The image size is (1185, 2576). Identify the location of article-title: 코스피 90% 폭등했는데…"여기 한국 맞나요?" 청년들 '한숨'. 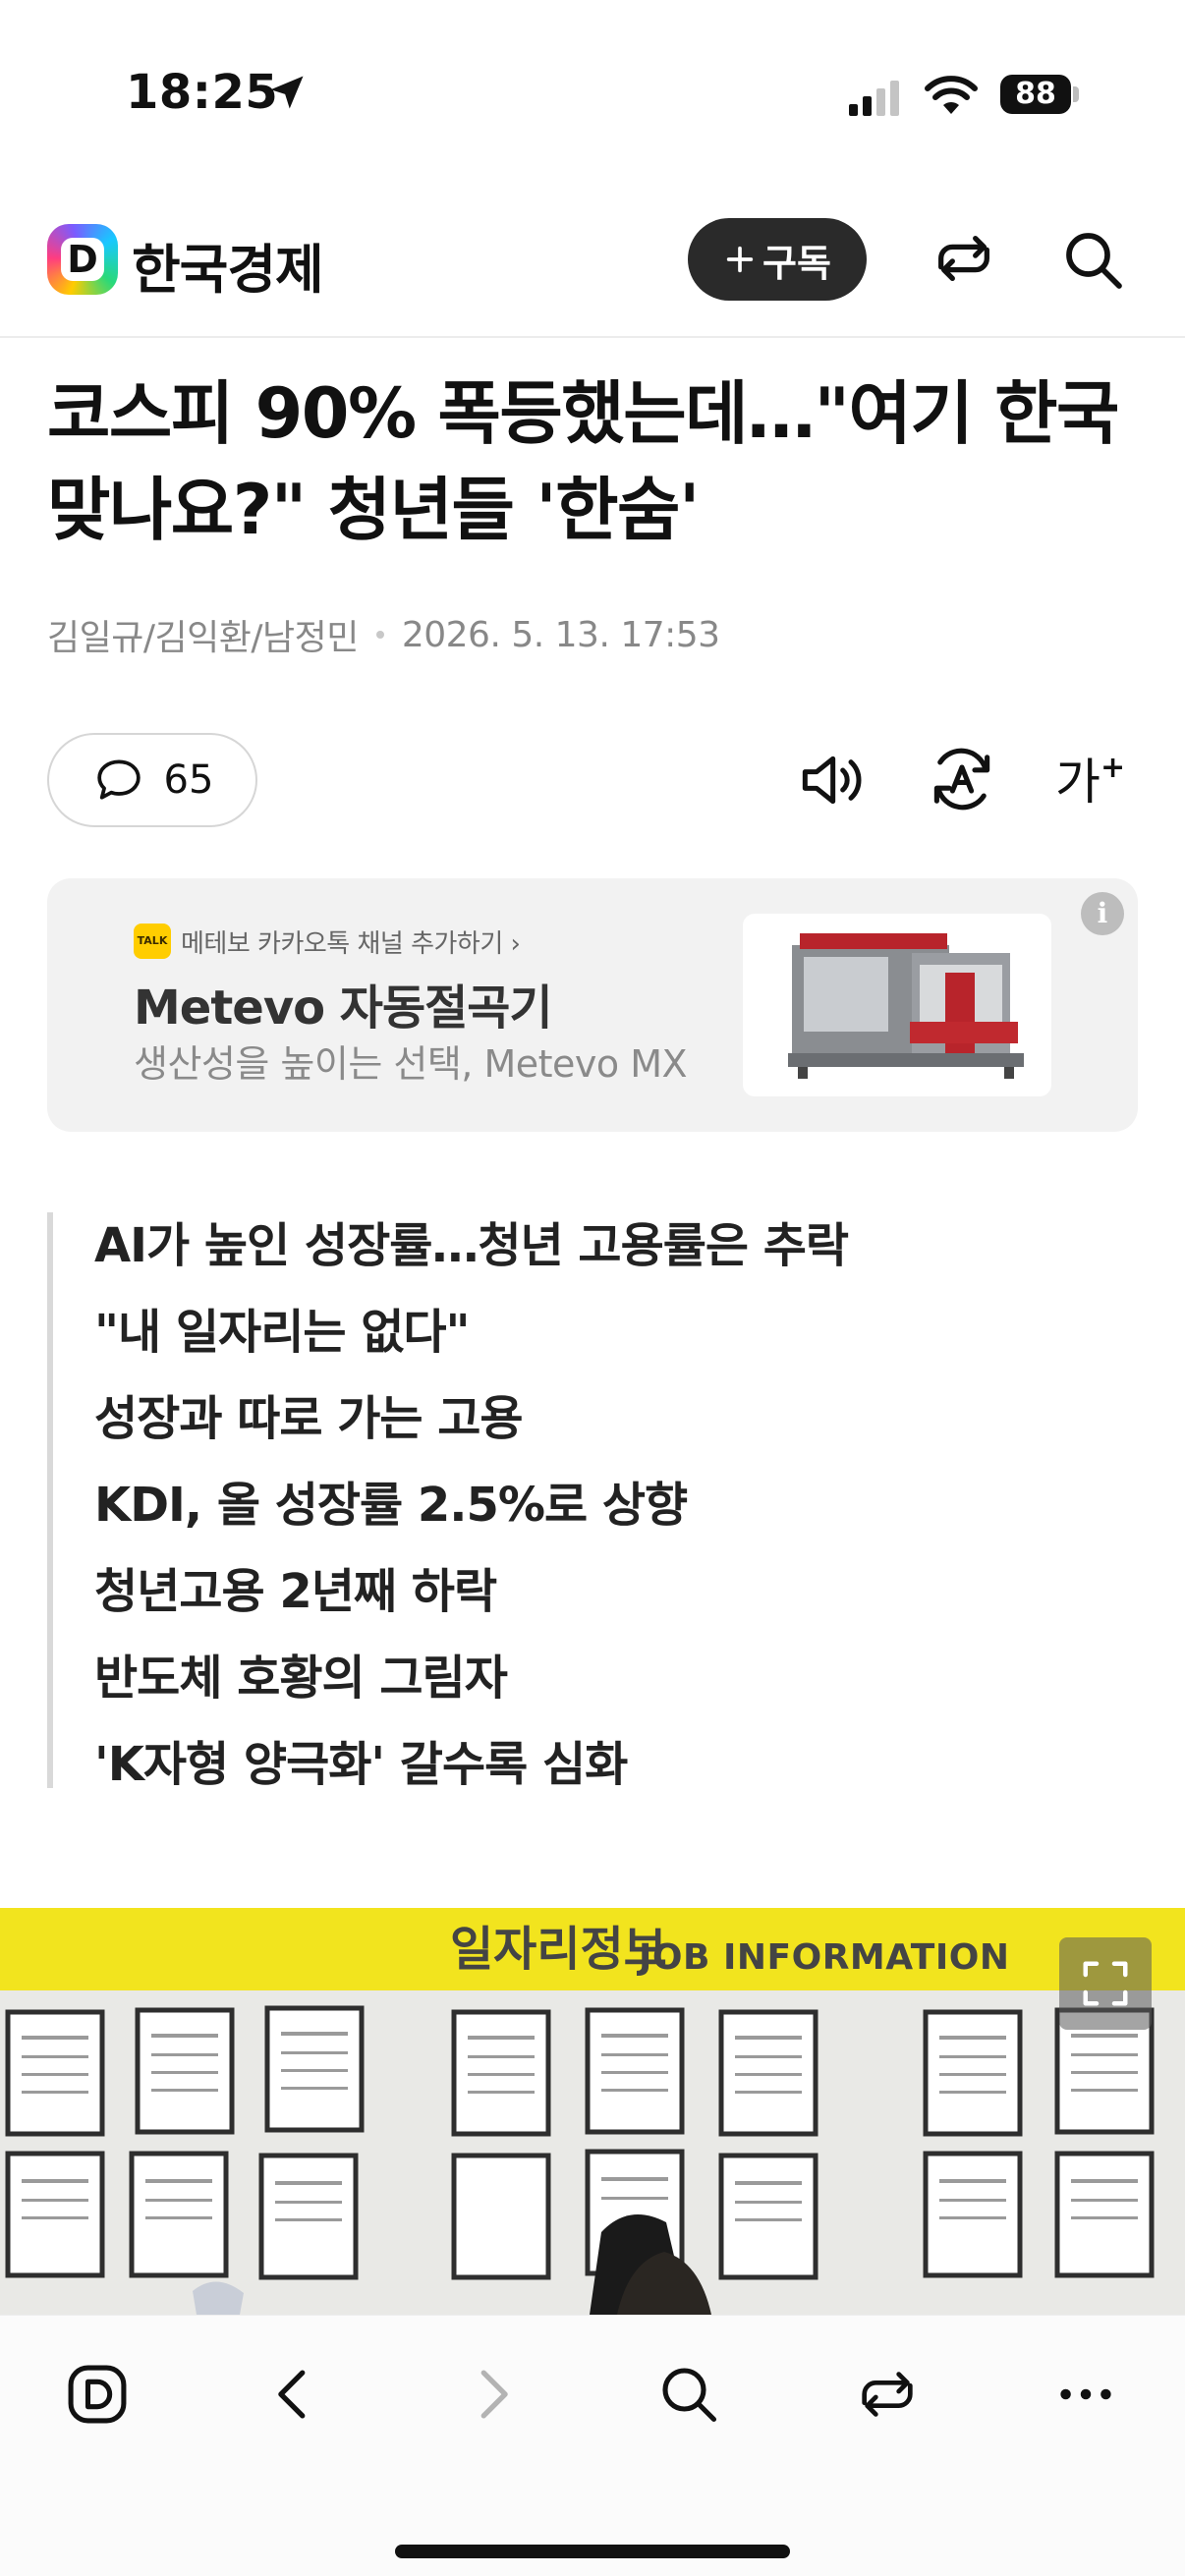
(583, 461).